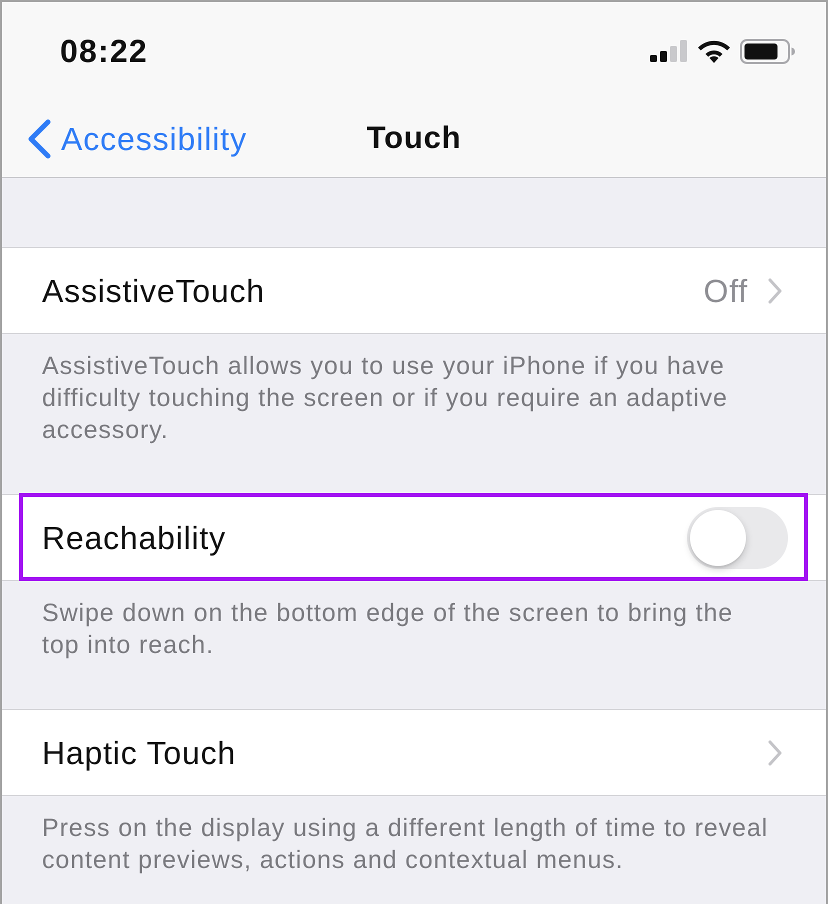 The width and height of the screenshot is (828, 904). I want to click on wifi-icon, so click(714, 51).